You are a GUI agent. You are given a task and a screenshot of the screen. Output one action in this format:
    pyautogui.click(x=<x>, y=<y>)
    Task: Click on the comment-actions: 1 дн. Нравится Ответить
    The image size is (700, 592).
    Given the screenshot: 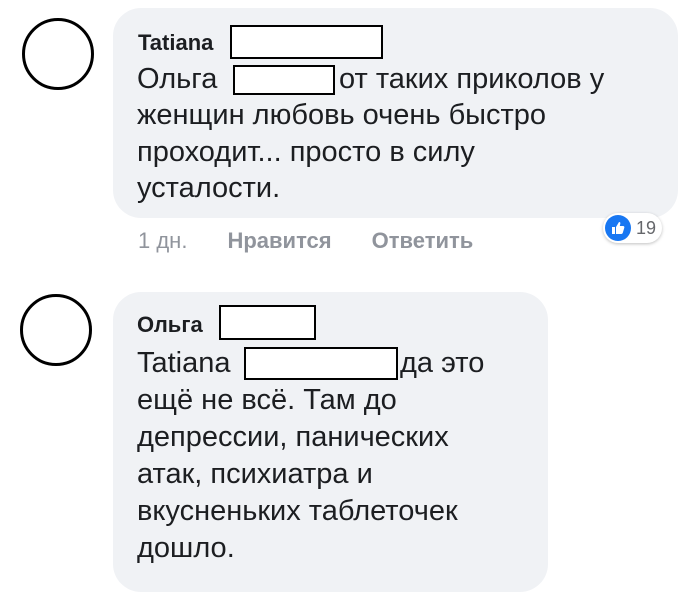 What is the action you would take?
    pyautogui.click(x=325, y=241)
    